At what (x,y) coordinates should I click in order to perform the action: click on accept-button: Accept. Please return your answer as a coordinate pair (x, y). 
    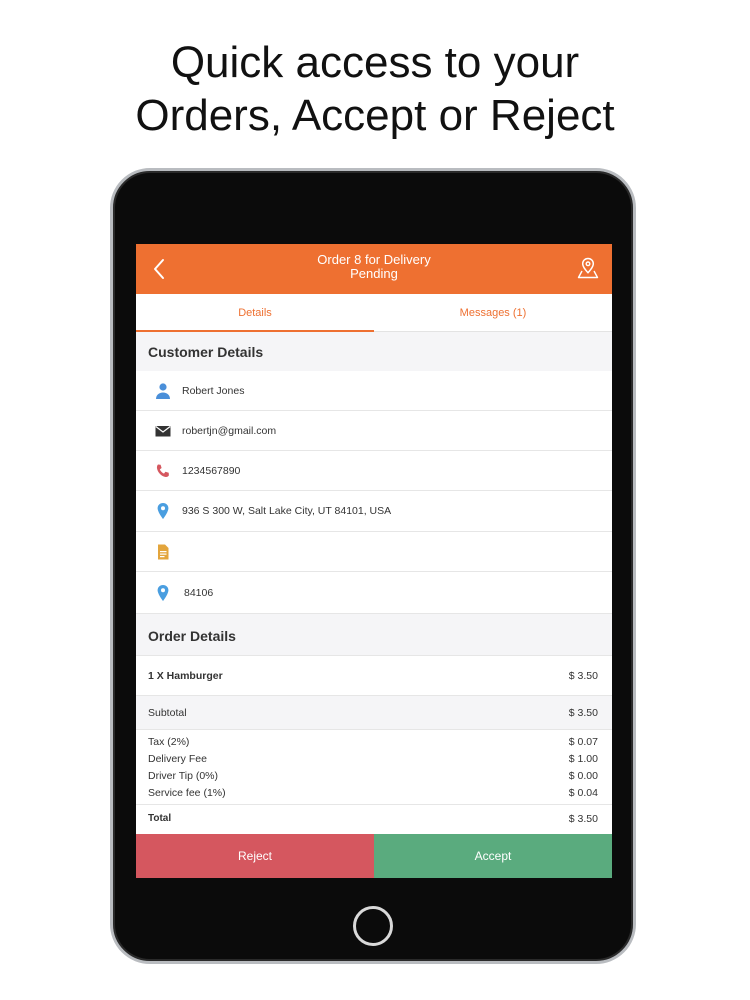
    Looking at the image, I should click on (493, 856).